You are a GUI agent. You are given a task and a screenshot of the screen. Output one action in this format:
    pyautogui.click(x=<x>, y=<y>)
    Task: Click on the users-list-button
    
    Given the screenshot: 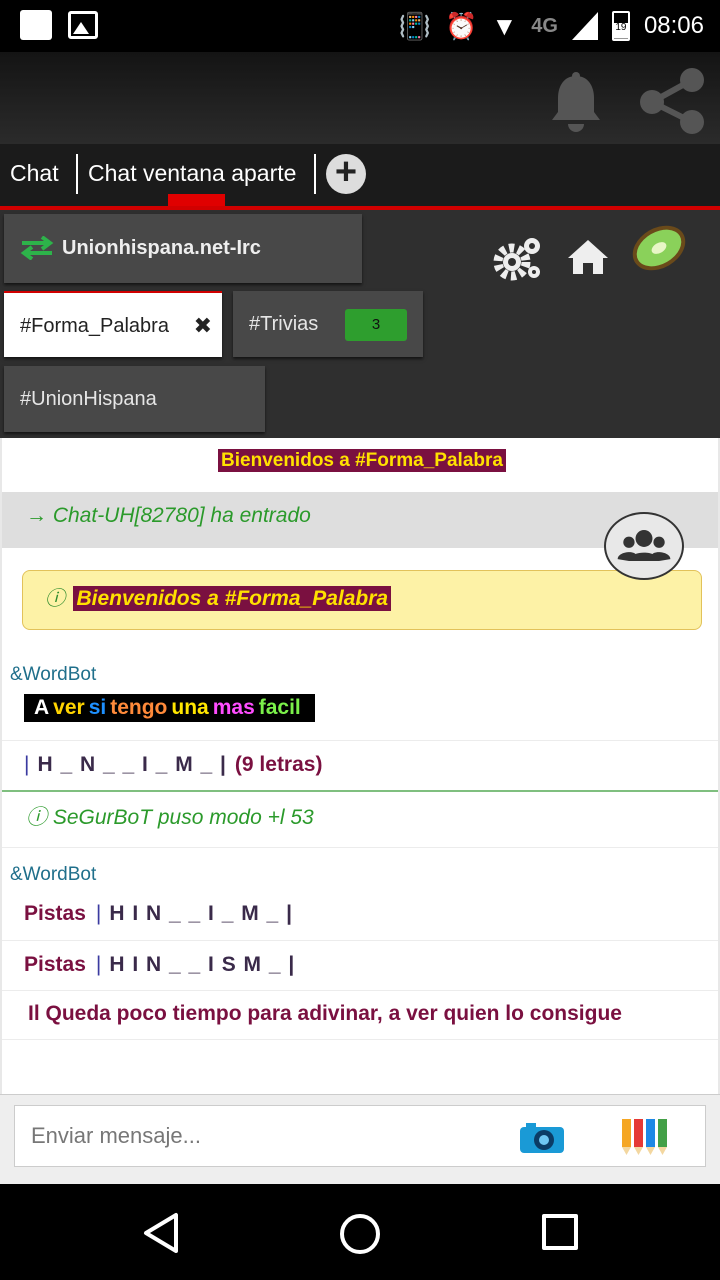 What is the action you would take?
    pyautogui.click(x=644, y=546)
    